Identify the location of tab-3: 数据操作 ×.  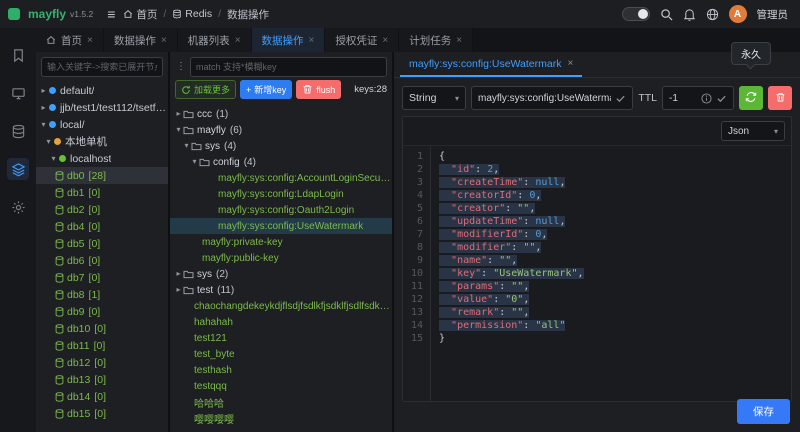
(288, 40).